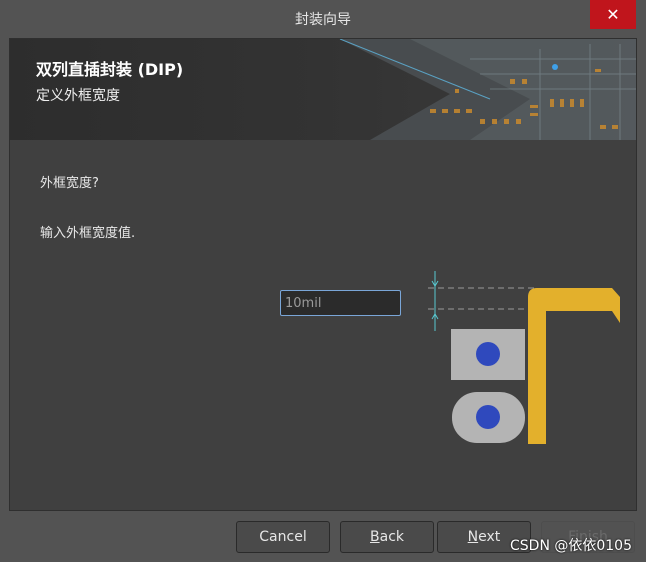 Image resolution: width=646 pixels, height=562 pixels. Describe the element at coordinates (473, 537) in the screenshot. I see `next-mnemonic: N` at that location.